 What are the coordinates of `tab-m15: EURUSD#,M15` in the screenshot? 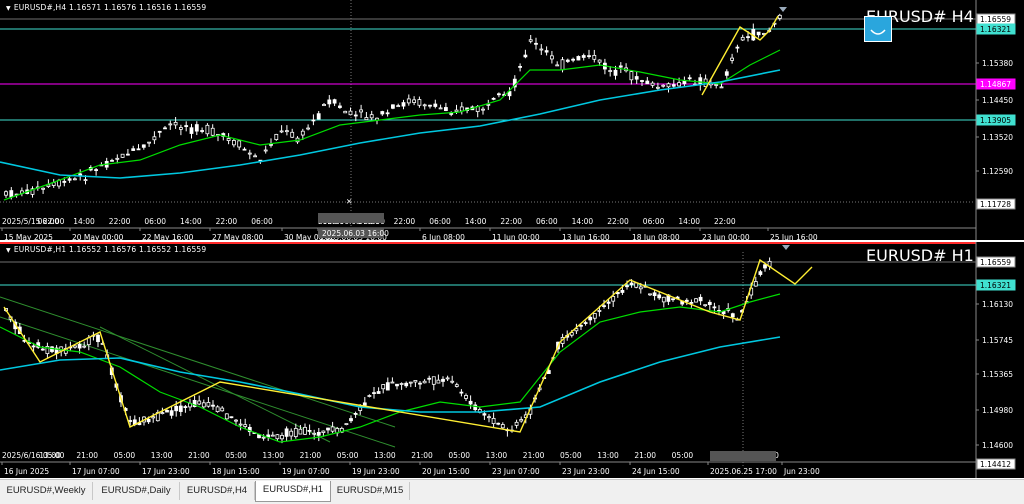 It's located at (370, 491).